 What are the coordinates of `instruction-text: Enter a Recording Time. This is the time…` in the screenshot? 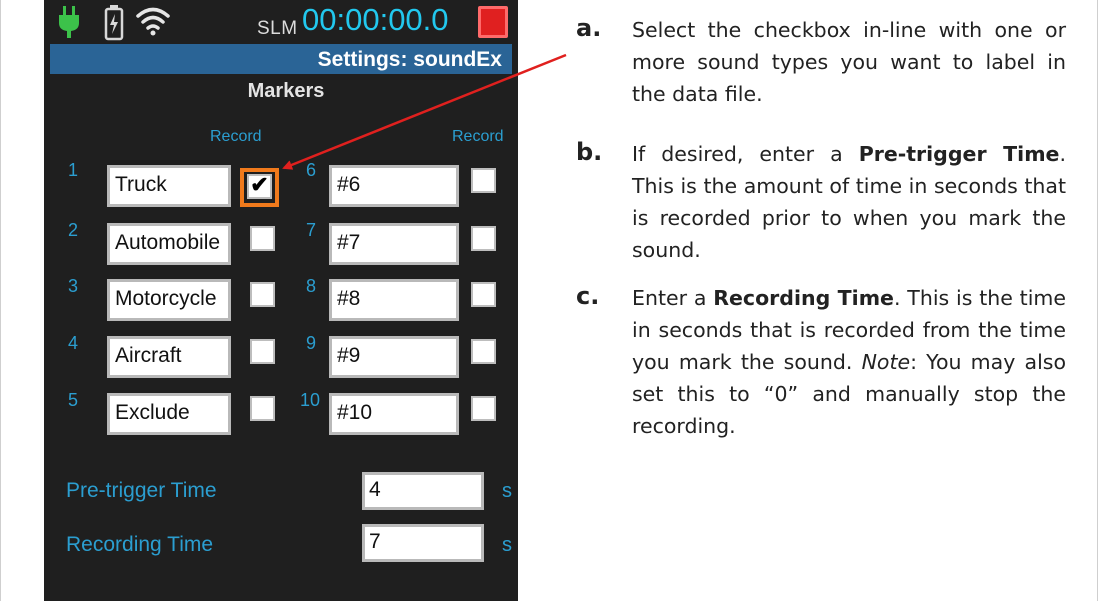 It's located at (849, 362).